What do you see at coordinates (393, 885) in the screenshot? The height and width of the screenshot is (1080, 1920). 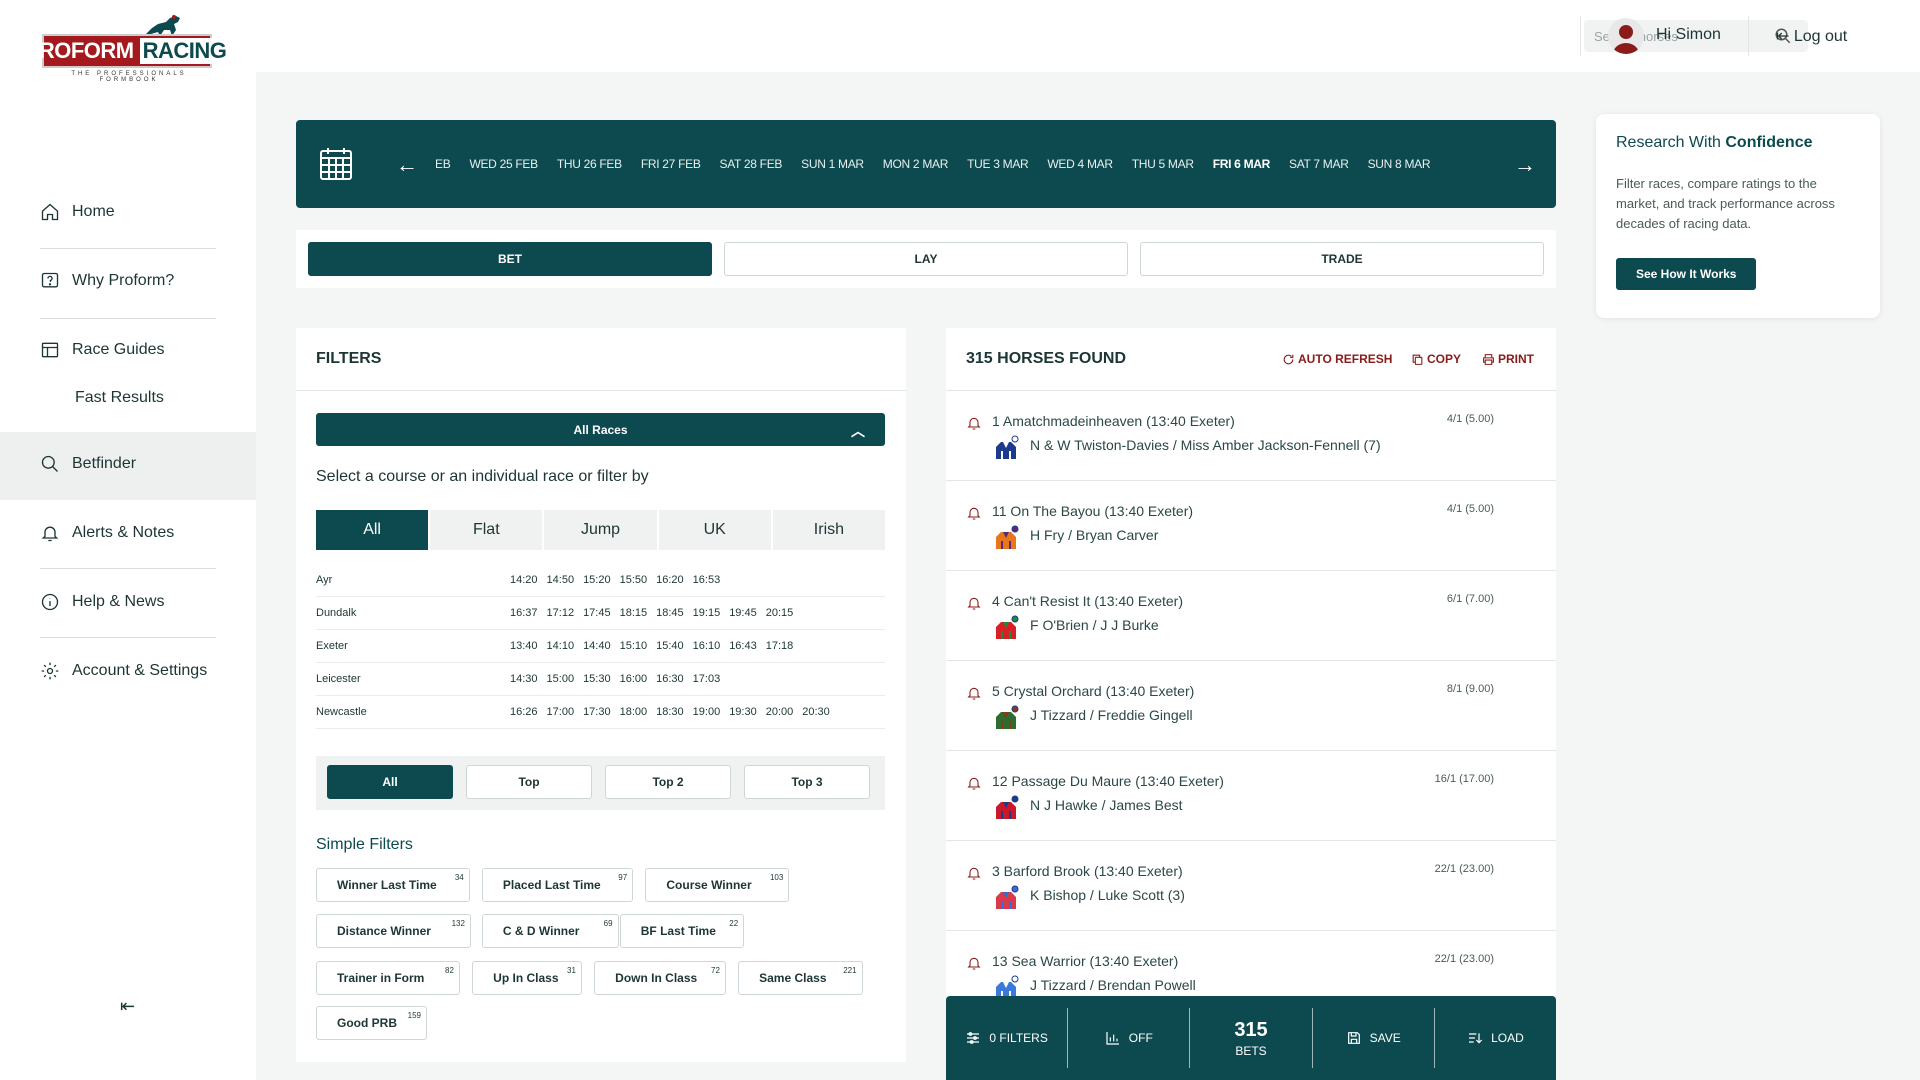 I see `filter-chip: Winner Last Time 34` at bounding box center [393, 885].